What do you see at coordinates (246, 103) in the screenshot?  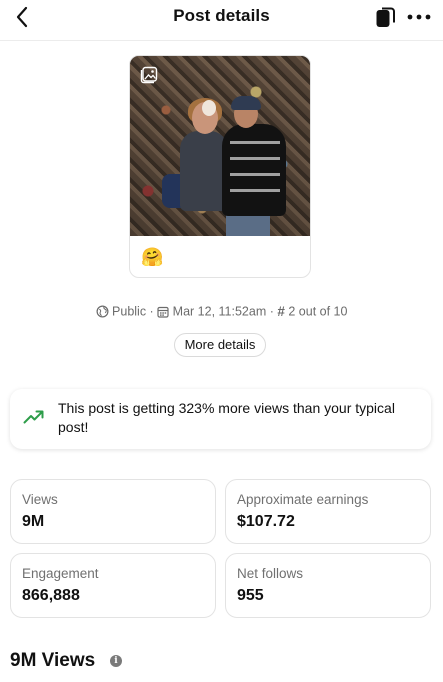 I see `photo-detail-hat` at bounding box center [246, 103].